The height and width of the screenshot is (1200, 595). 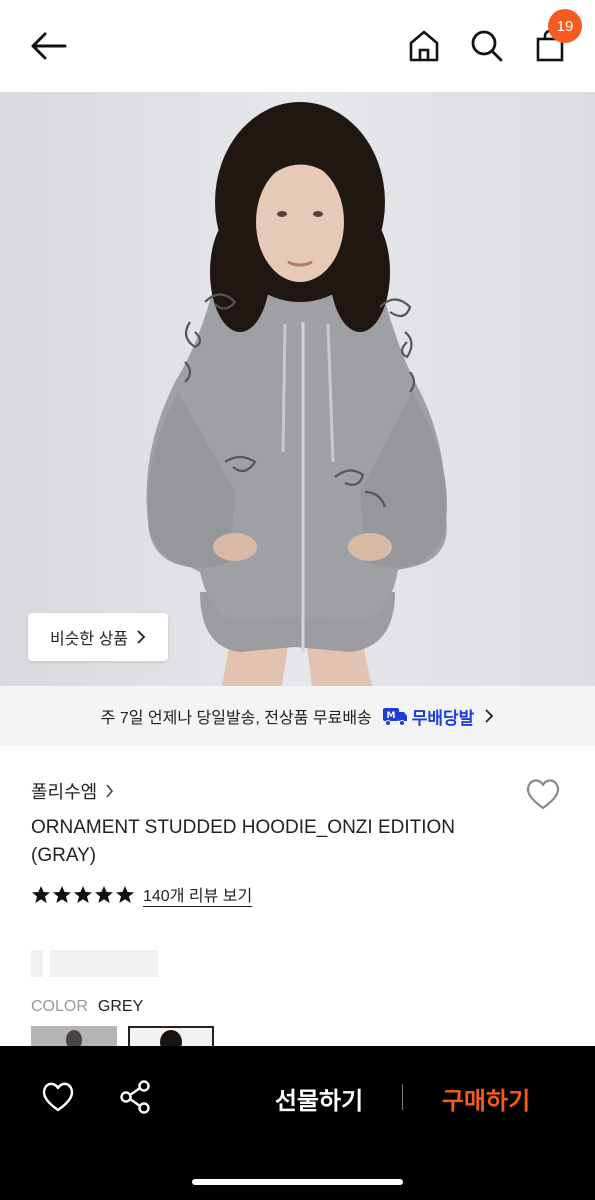 I want to click on brand-link: 폴리수엠, so click(x=72, y=791).